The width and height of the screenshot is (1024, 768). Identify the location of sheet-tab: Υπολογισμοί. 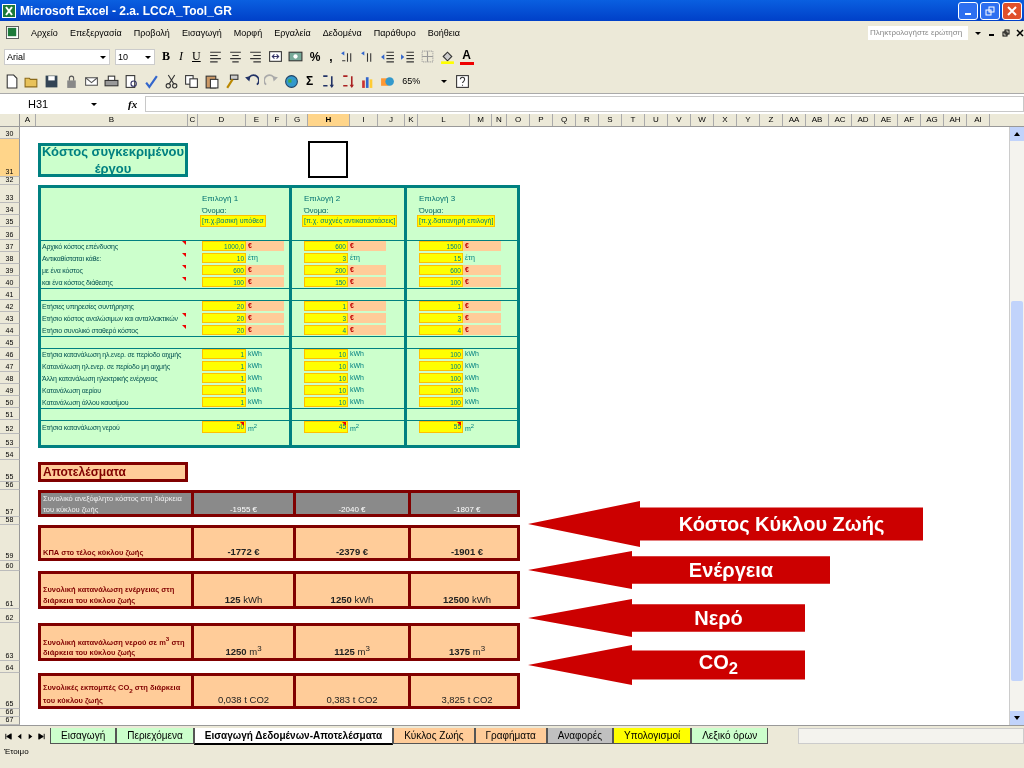
(652, 736).